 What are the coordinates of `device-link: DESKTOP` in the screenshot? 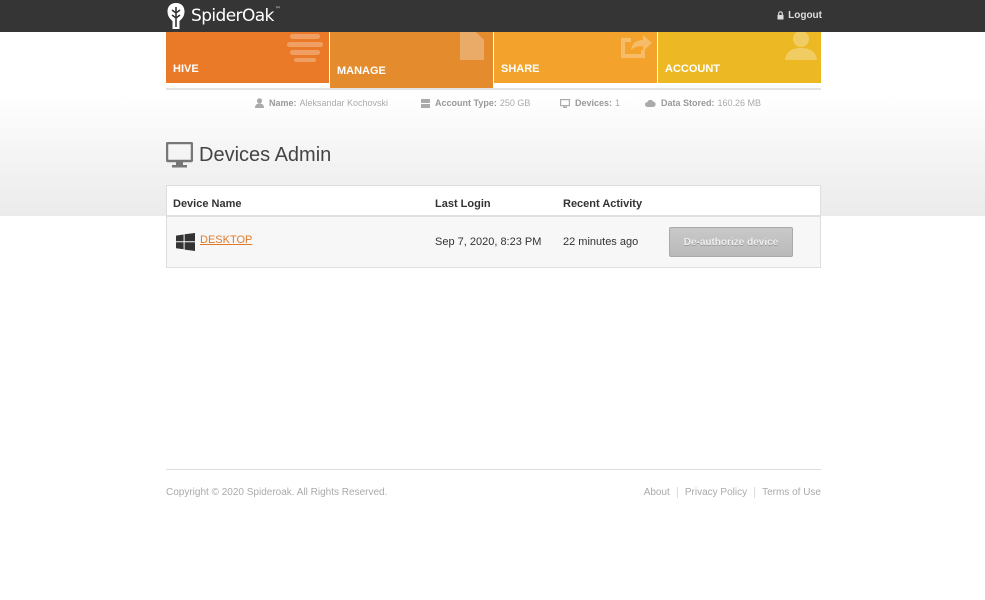 It's located at (226, 240).